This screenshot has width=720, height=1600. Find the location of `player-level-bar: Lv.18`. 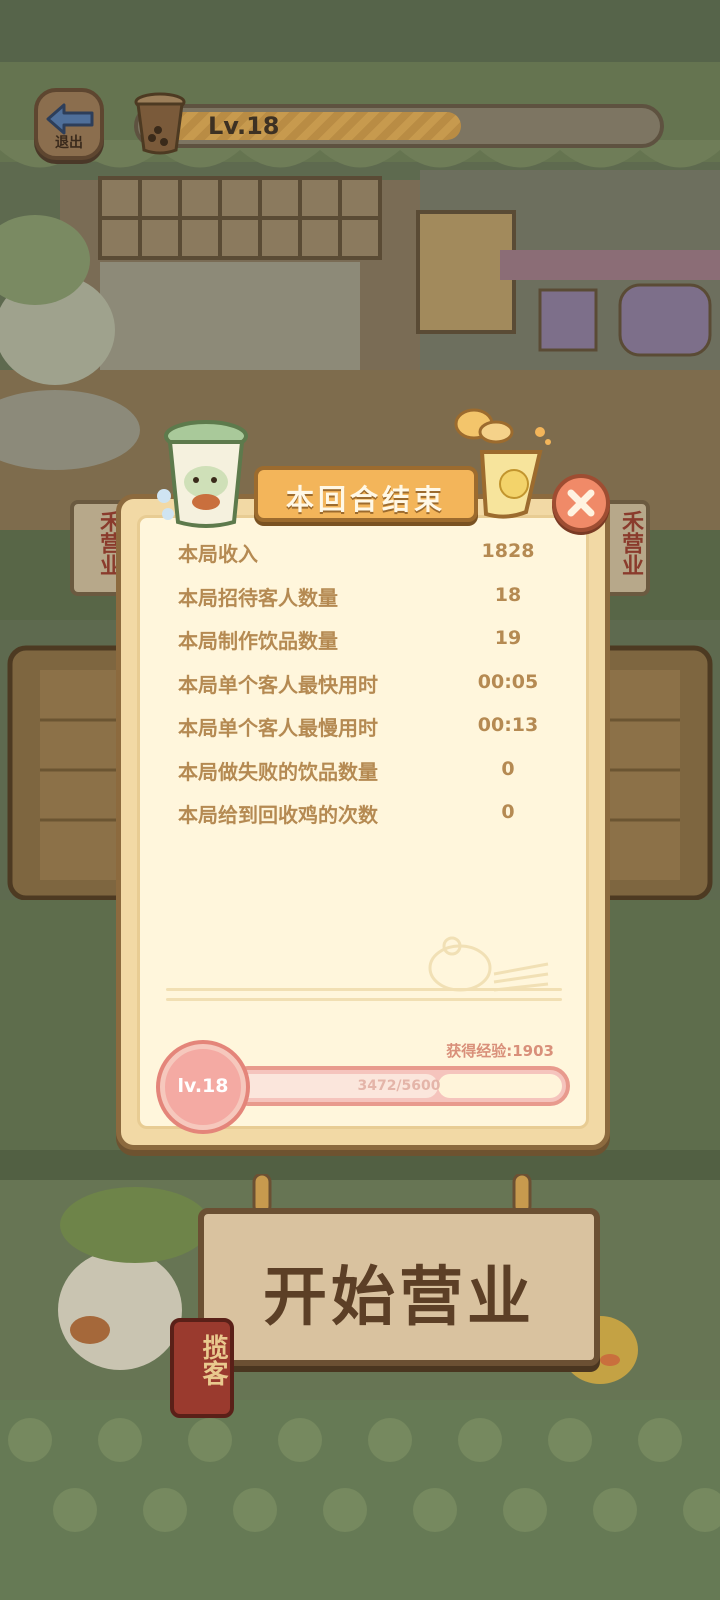

player-level-bar: Lv.18 is located at coordinates (399, 126).